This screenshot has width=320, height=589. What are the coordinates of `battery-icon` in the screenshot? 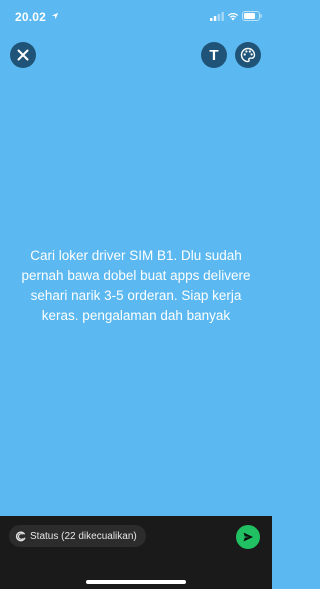 It's located at (252, 16).